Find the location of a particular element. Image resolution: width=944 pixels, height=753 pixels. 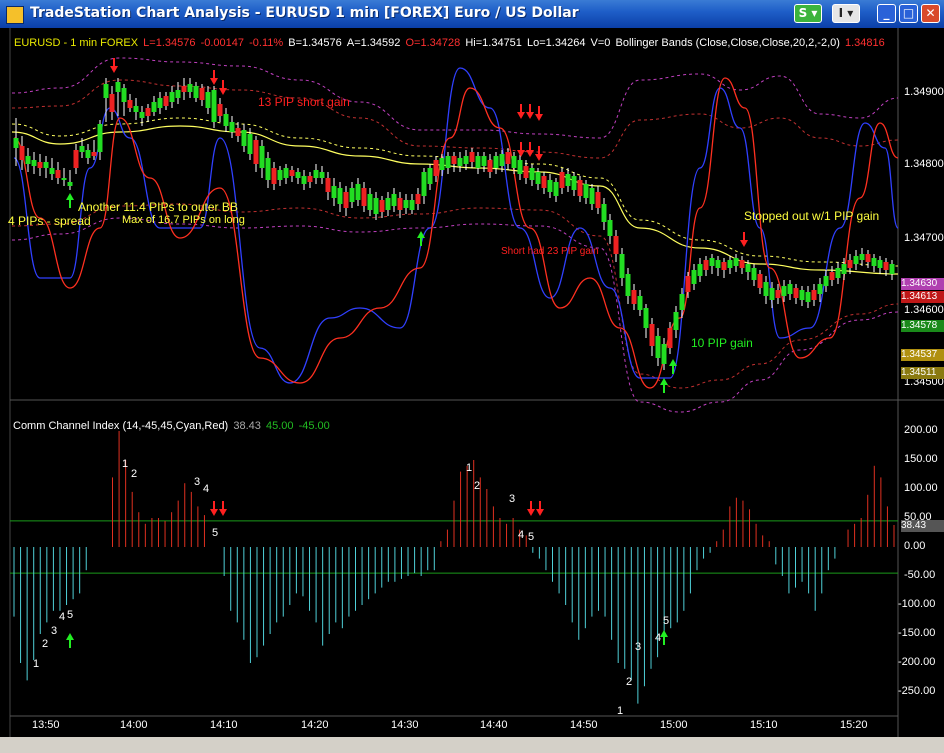

time-tick: 14:00 is located at coordinates (134, 725).